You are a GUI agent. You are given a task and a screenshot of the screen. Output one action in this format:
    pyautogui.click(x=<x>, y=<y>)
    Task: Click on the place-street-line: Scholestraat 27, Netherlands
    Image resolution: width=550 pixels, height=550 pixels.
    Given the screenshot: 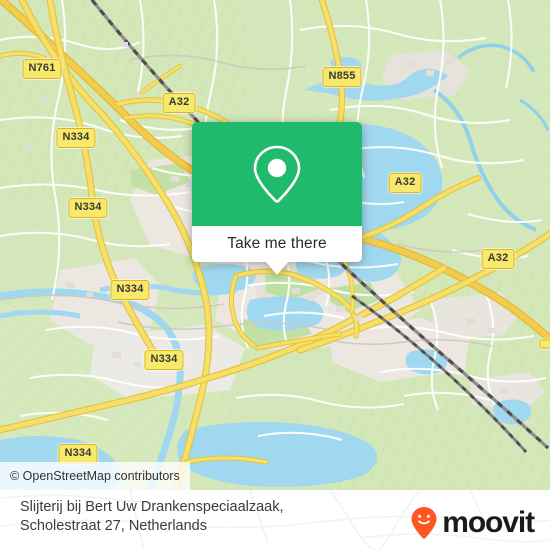 What is the action you would take?
    pyautogui.click(x=113, y=526)
    